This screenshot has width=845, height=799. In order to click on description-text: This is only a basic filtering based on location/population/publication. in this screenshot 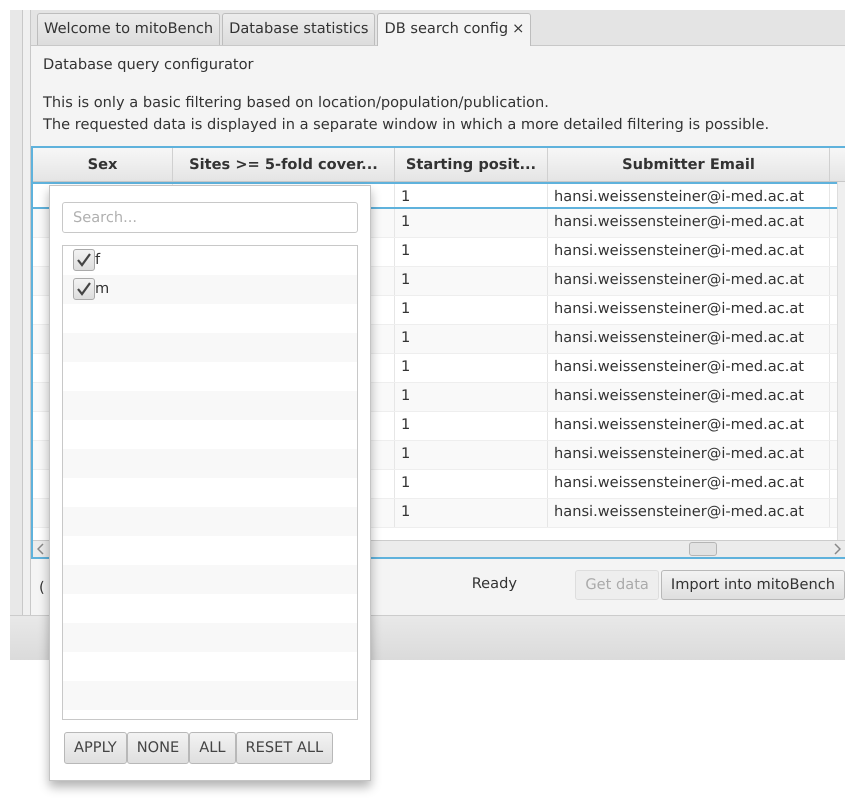, I will do `click(296, 103)`.